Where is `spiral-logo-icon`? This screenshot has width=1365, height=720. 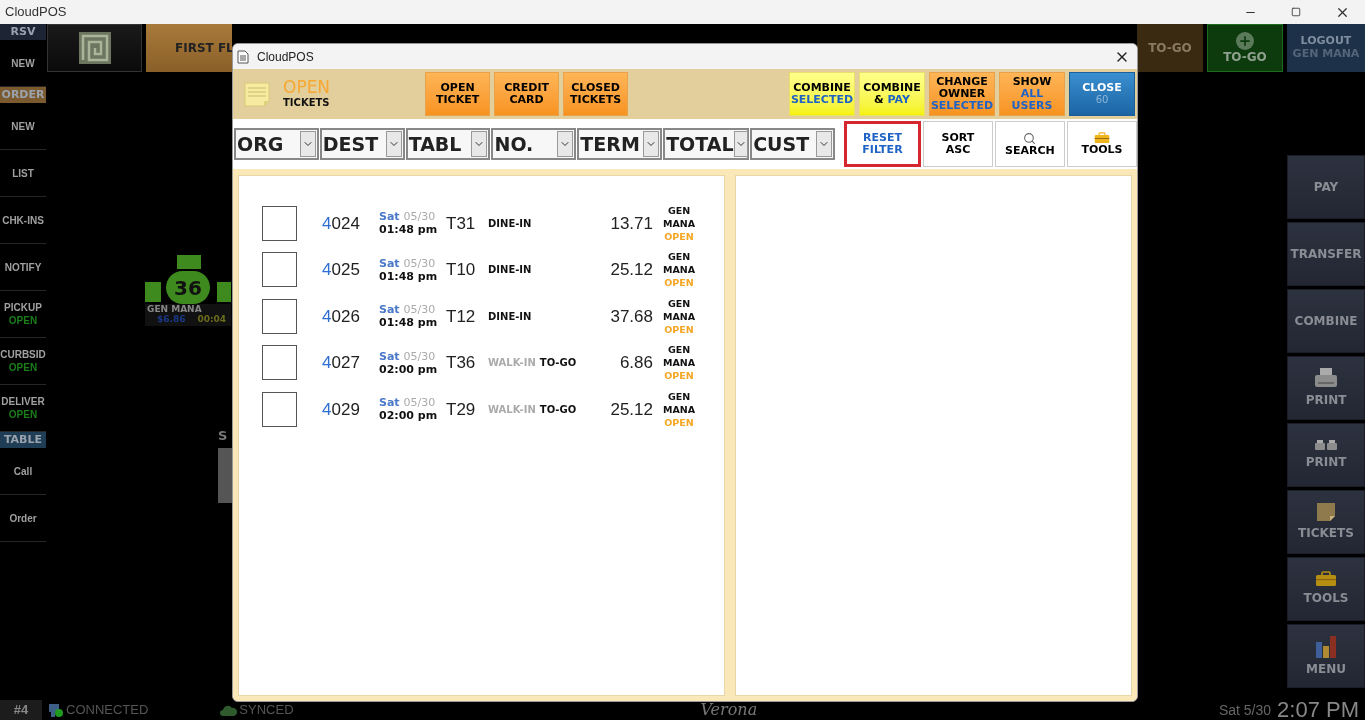 spiral-logo-icon is located at coordinates (94, 48).